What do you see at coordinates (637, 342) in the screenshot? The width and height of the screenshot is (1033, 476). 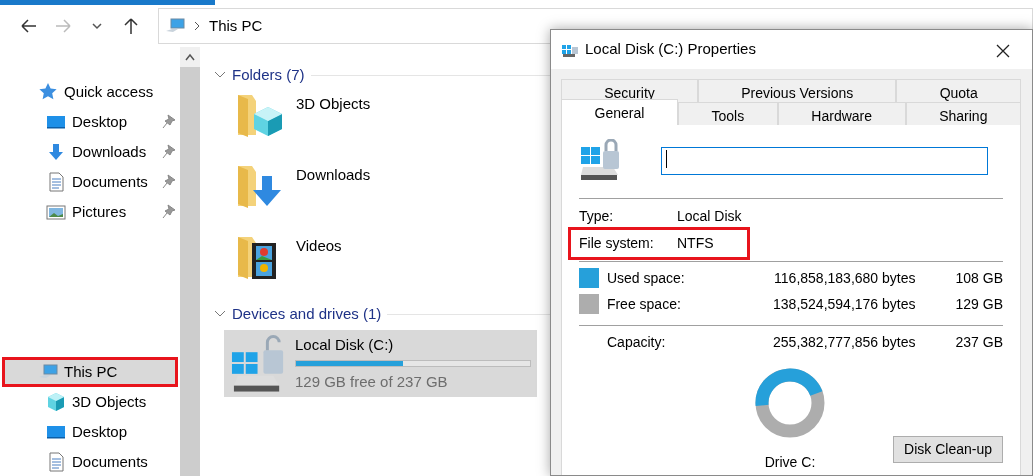 I see `capacity-label: Capacity:` at bounding box center [637, 342].